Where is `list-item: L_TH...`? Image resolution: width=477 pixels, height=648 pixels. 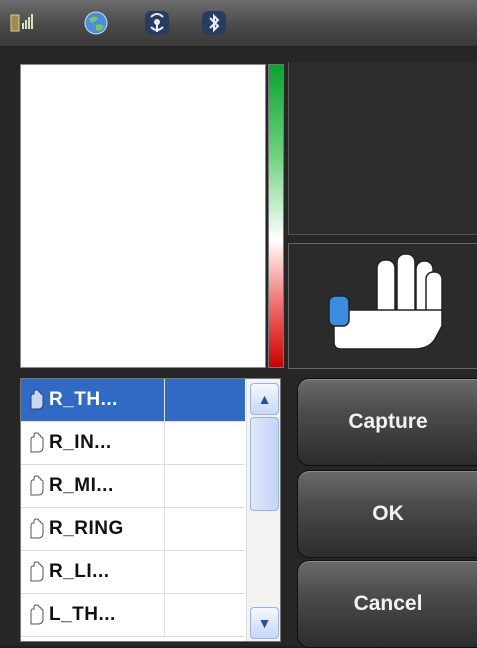 list-item: L_TH... is located at coordinates (133, 615).